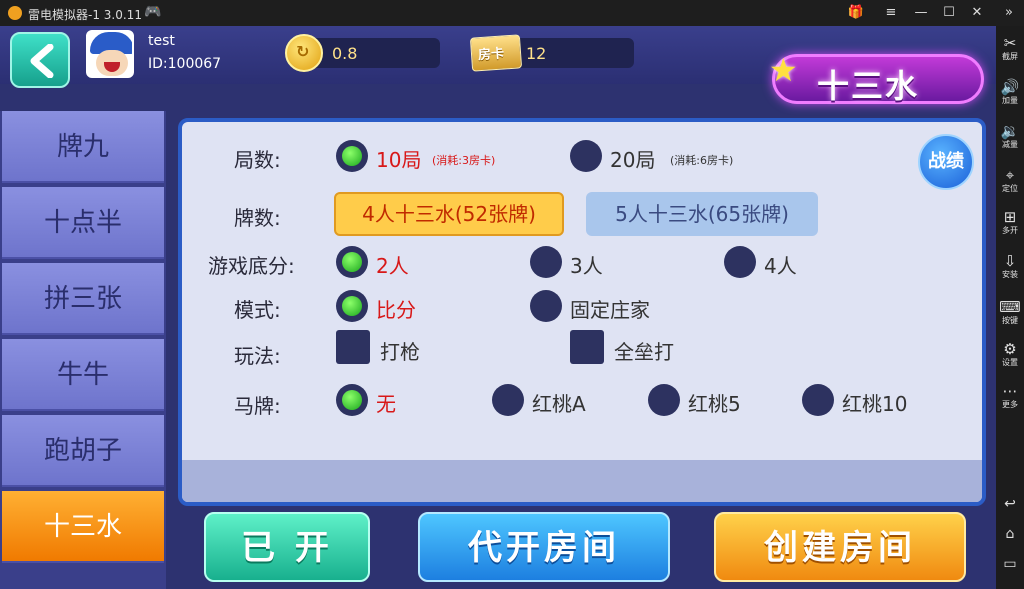 The image size is (1024, 589). Describe the element at coordinates (1009, 13) in the screenshot. I see `sidebar-toggle-icon: »` at that location.